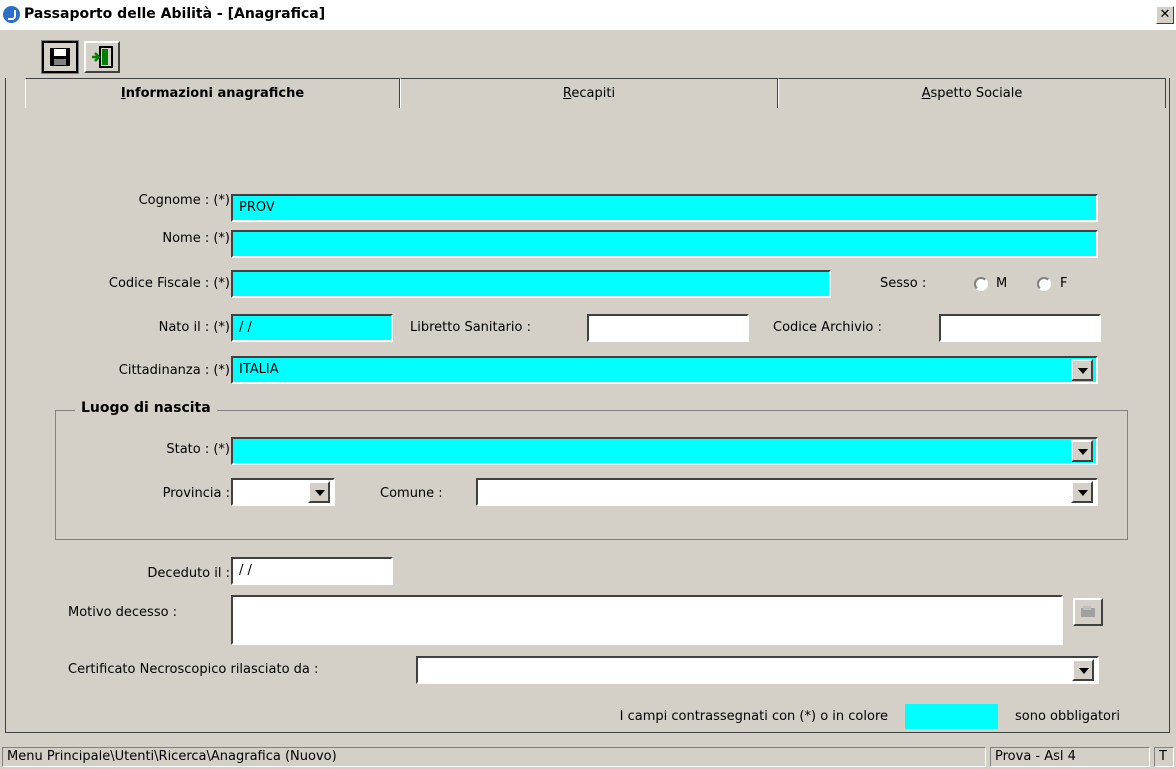  Describe the element at coordinates (146, 408) in the screenshot. I see `luogo-di-nascita-title: Luogo di nascita` at that location.